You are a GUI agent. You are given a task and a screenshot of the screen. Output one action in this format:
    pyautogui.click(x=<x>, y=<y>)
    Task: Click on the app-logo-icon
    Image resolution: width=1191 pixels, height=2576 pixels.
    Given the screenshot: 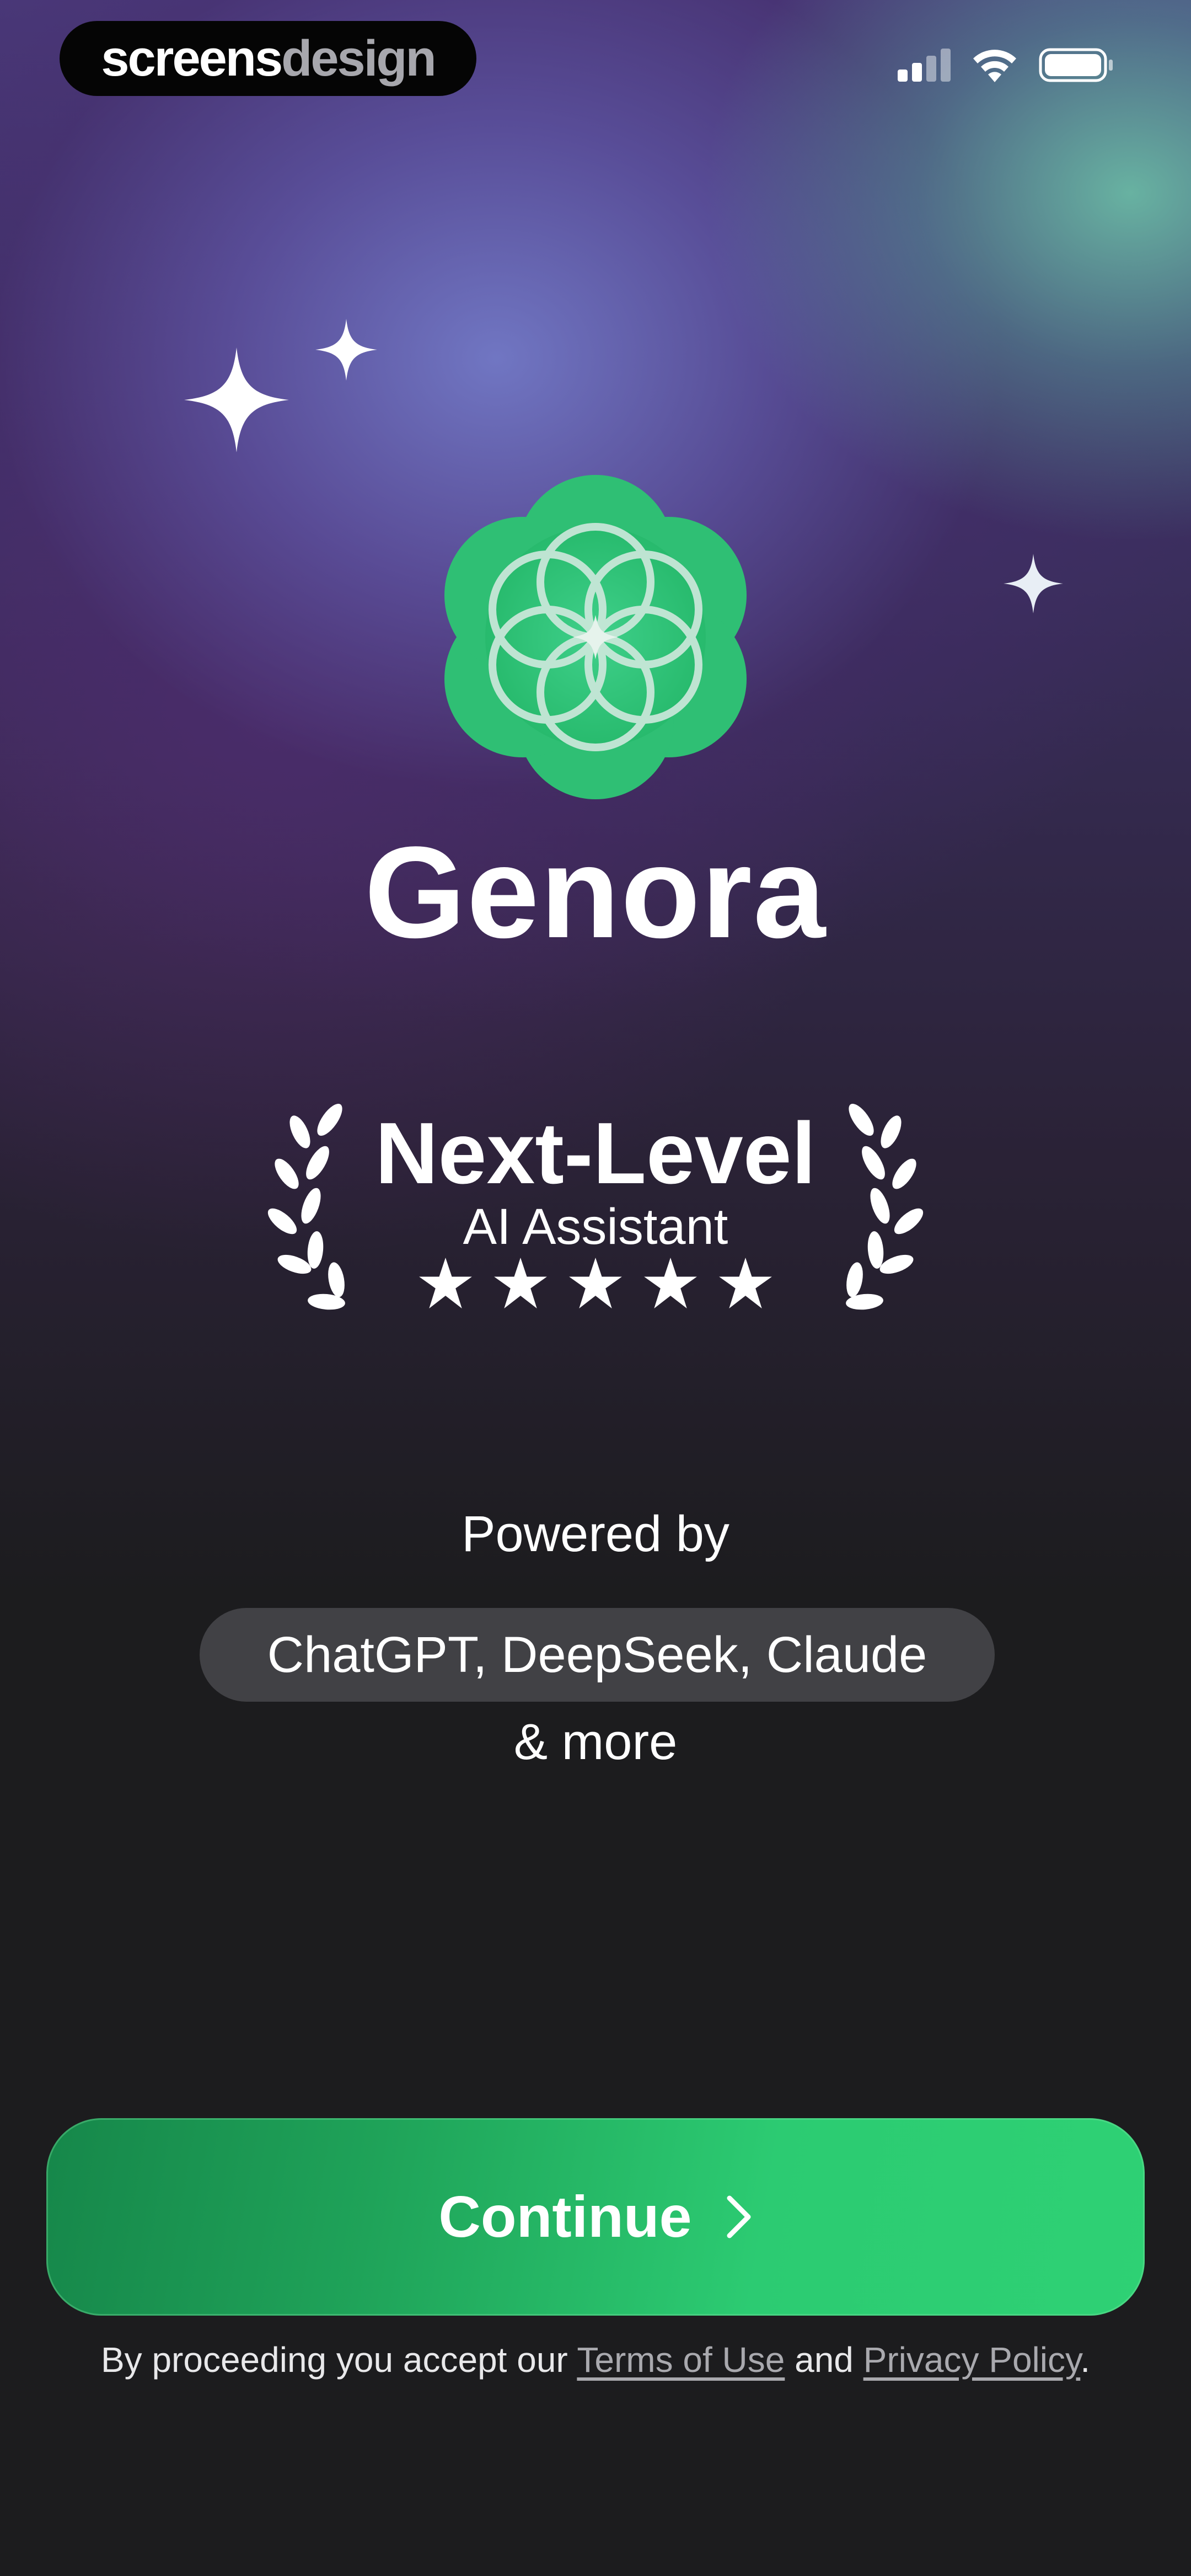 What is the action you would take?
    pyautogui.click(x=595, y=637)
    